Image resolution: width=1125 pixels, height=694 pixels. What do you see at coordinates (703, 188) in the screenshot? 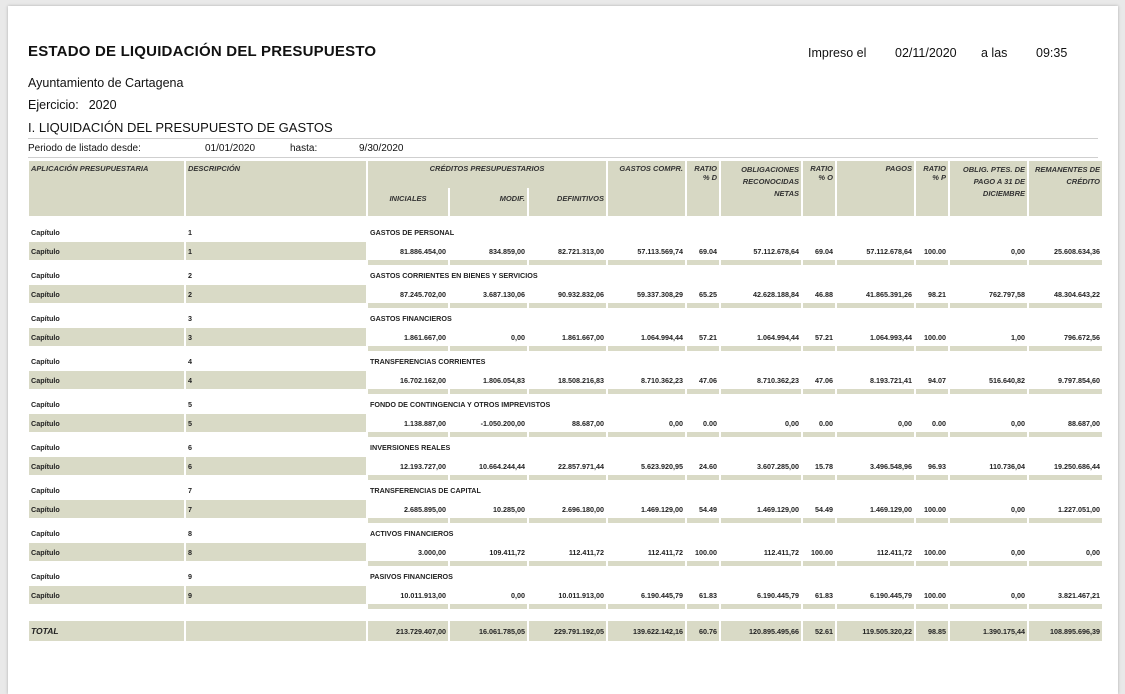
I see `col-ratio-d: RATIO % D` at bounding box center [703, 188].